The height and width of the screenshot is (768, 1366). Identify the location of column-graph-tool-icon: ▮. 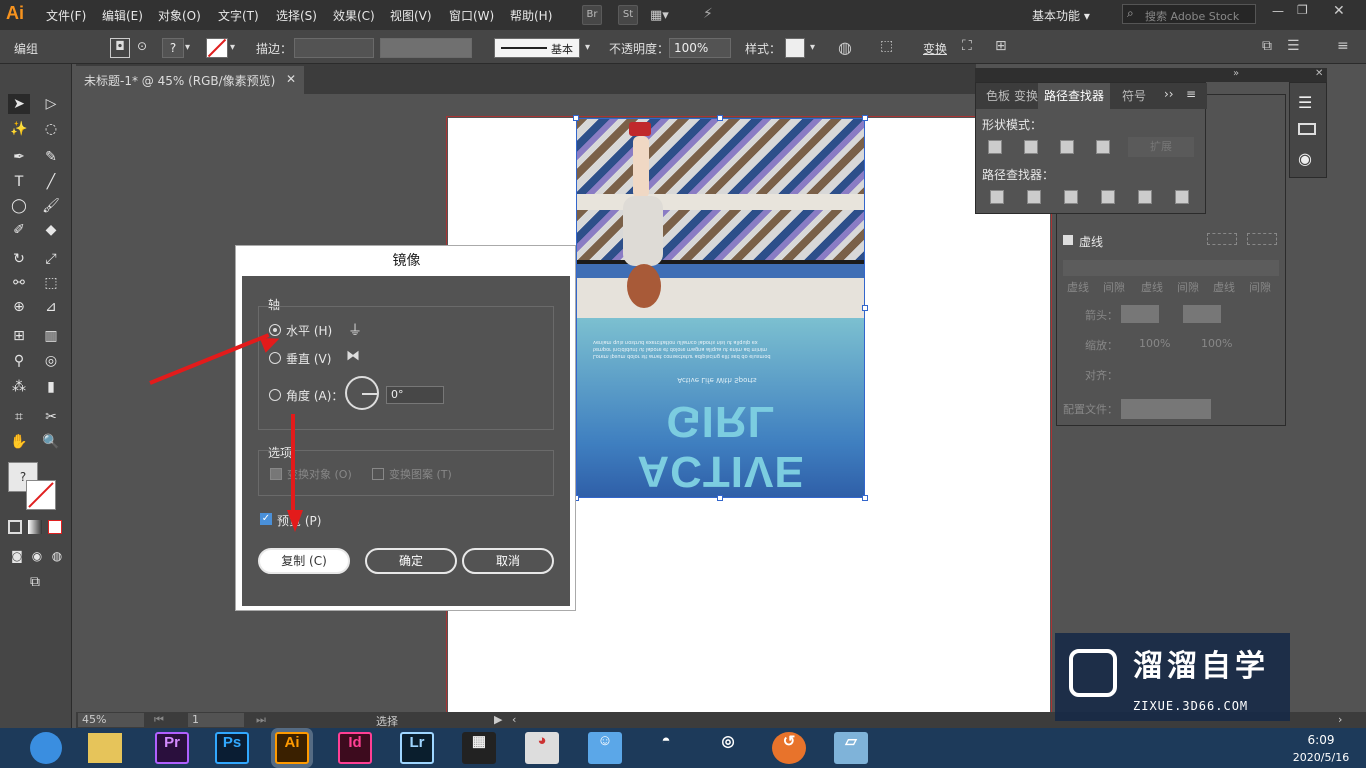
(51, 387).